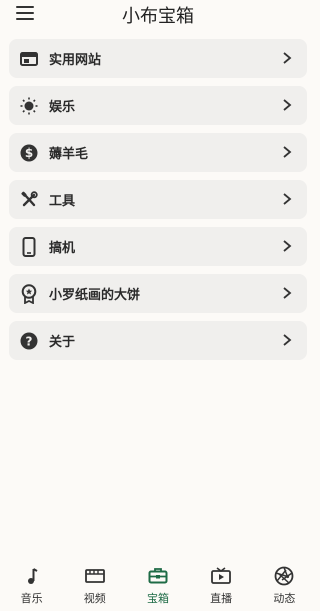  Describe the element at coordinates (158, 293) in the screenshot. I see `menu-item-big-plans: 小罗纸画的大饼` at that location.